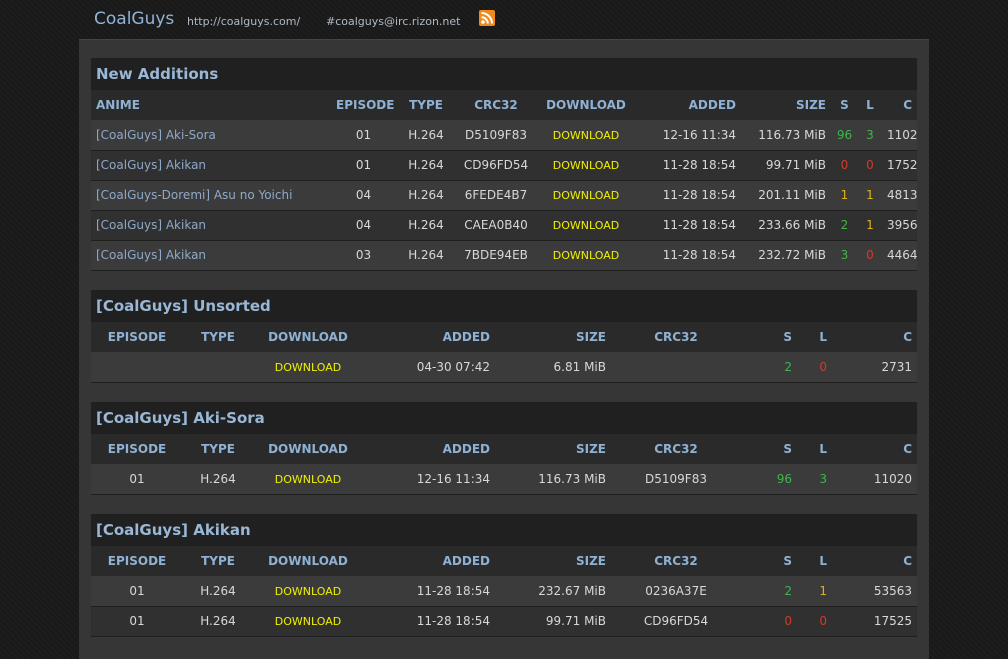 This screenshot has height=659, width=1008. What do you see at coordinates (487, 18) in the screenshot?
I see `rss-feed-icon` at bounding box center [487, 18].